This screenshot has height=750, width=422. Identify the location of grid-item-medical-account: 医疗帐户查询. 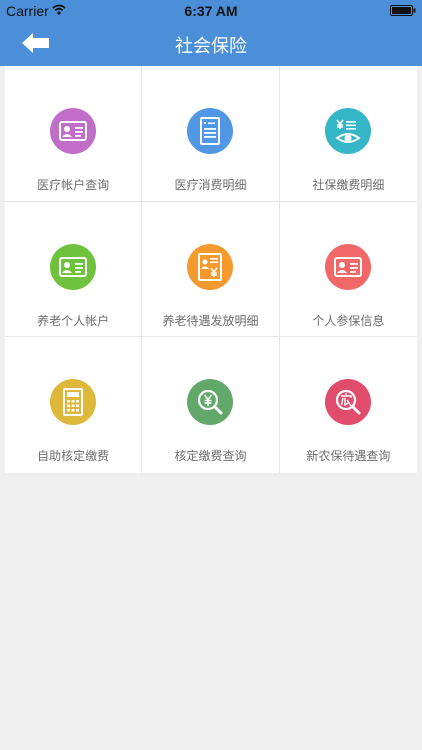
(74, 134).